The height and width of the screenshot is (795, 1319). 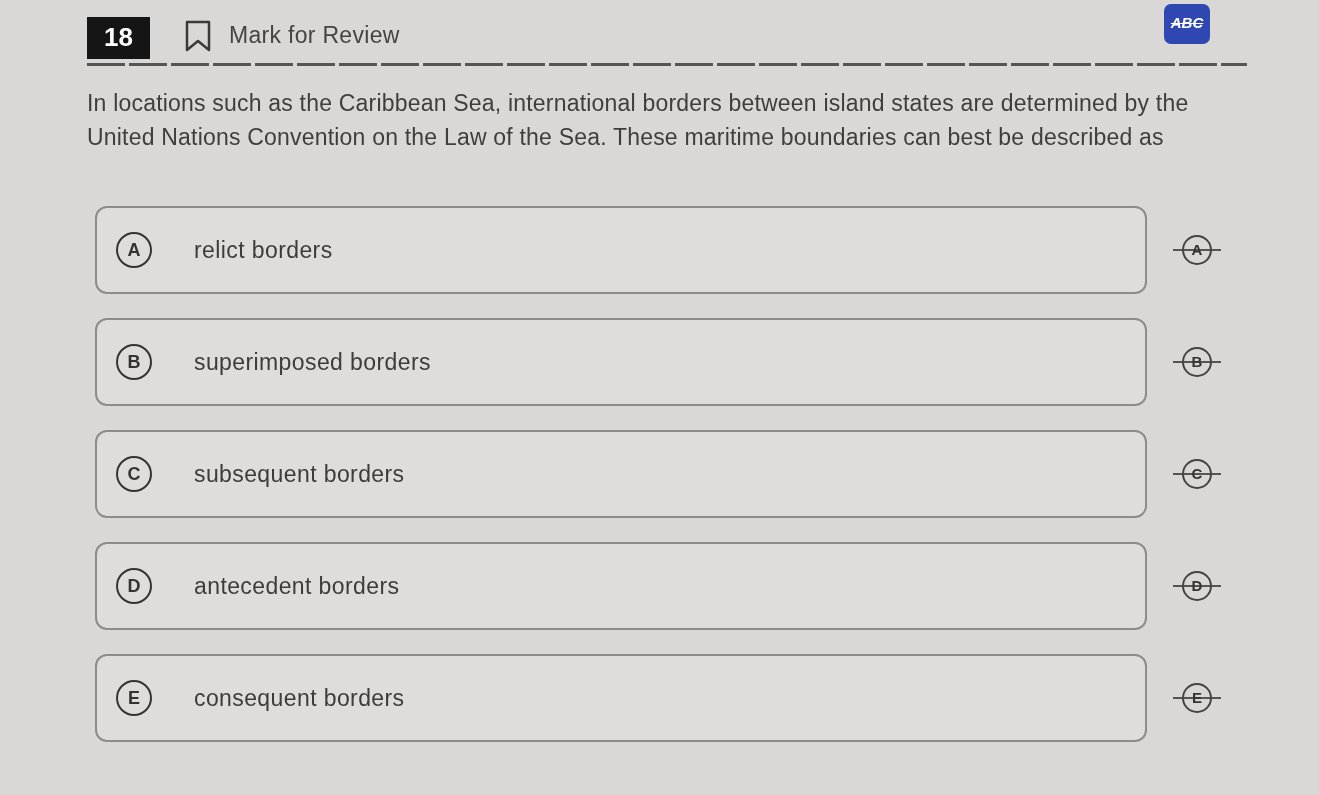 I want to click on question-number: 18, so click(x=118, y=37).